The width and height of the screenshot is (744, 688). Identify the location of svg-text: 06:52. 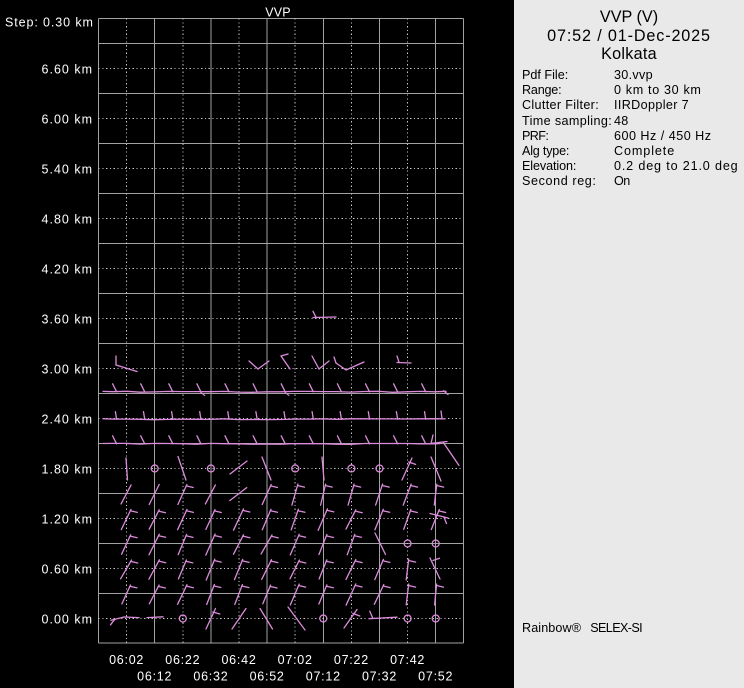
(267, 676).